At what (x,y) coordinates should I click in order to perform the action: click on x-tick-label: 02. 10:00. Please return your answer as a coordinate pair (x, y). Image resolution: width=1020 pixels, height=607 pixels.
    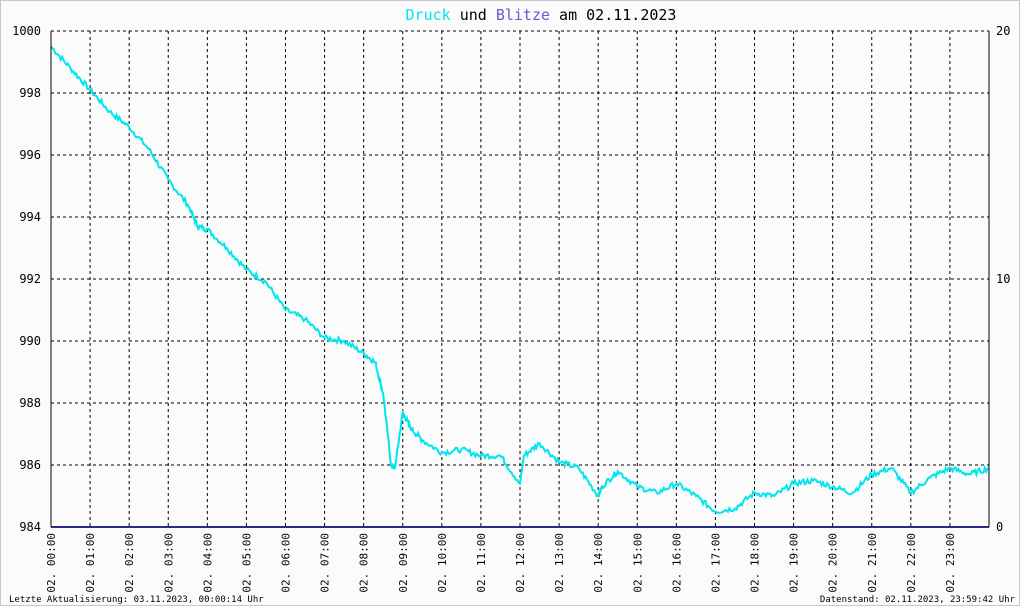
    Looking at the image, I should click on (442, 563).